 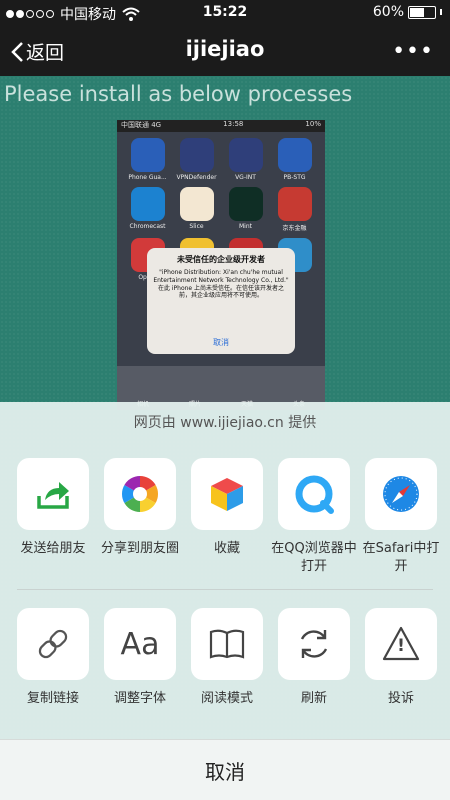 I want to click on qq-browser-tile, so click(x=314, y=494).